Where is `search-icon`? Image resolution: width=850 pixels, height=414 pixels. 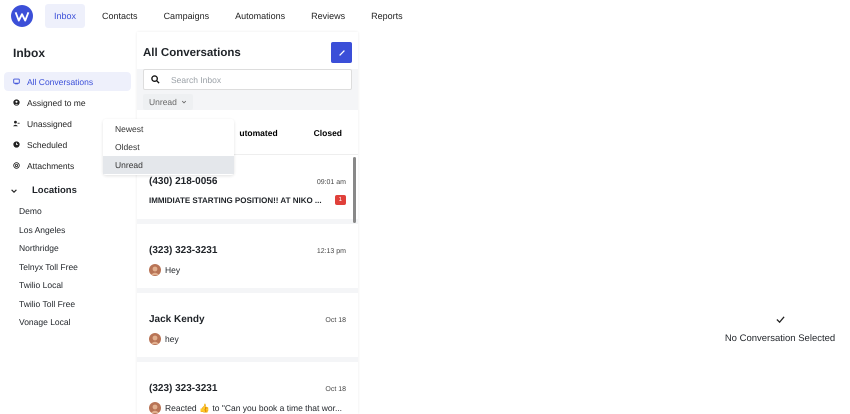 search-icon is located at coordinates (155, 79).